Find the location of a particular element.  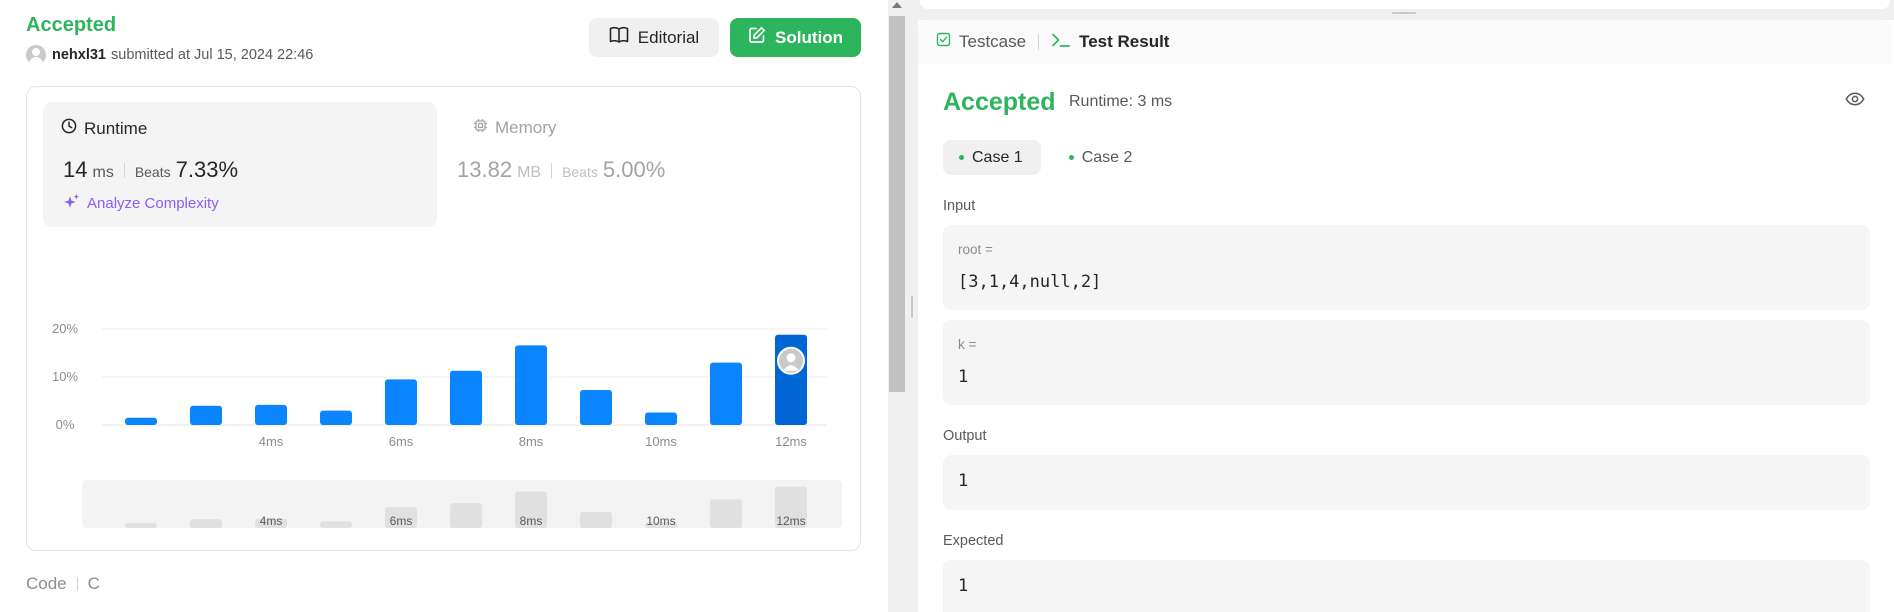

solution-button: Solution is located at coordinates (795, 37).